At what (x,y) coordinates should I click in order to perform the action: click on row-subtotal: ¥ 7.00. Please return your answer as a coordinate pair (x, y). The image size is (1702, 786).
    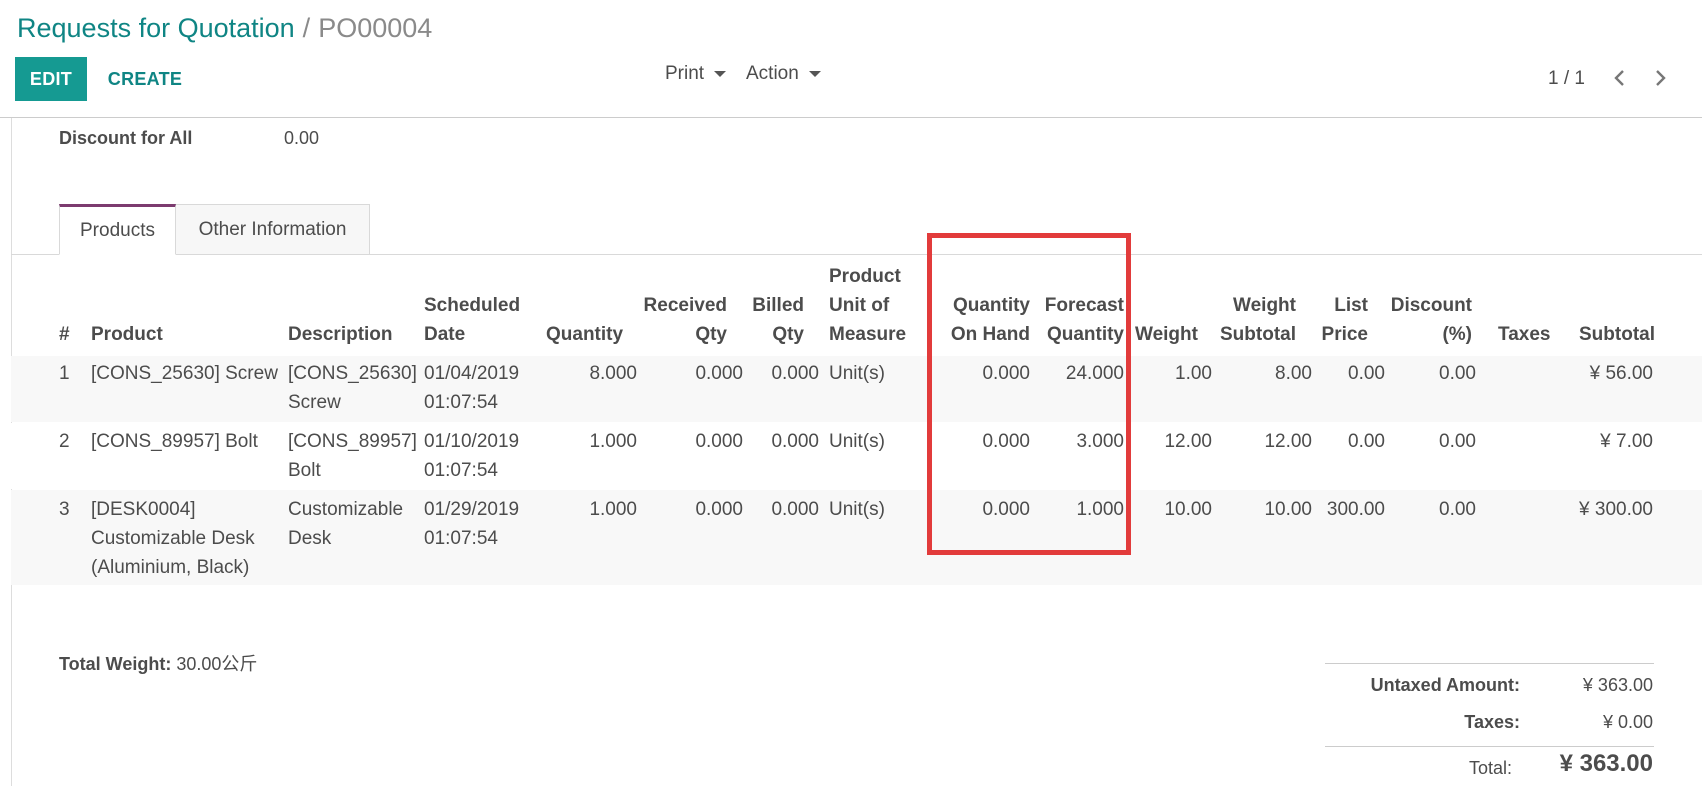
    Looking at the image, I should click on (1626, 441).